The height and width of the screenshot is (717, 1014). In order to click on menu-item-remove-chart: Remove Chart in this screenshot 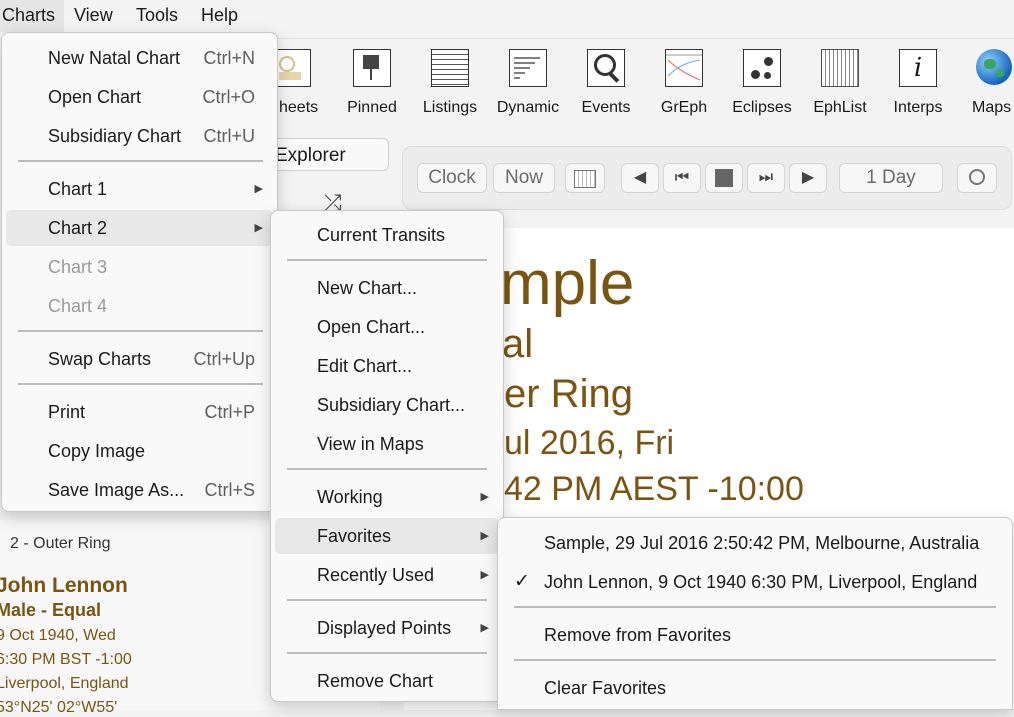, I will do `click(387, 681)`.